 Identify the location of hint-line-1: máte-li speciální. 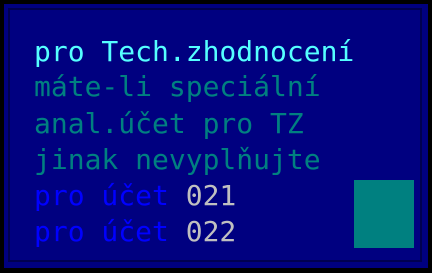
(177, 86).